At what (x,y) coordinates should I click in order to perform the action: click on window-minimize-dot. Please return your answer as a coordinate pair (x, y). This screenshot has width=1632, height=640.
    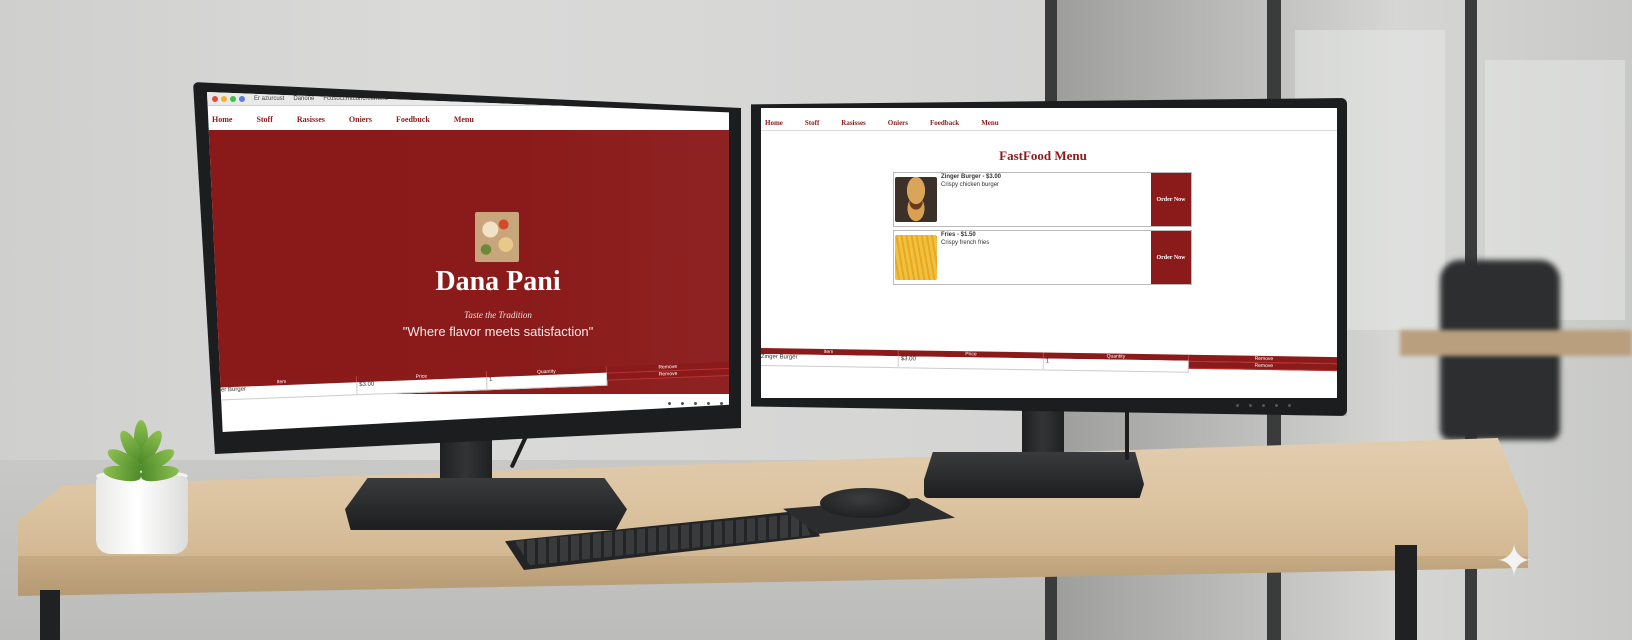
    Looking at the image, I should click on (224, 98).